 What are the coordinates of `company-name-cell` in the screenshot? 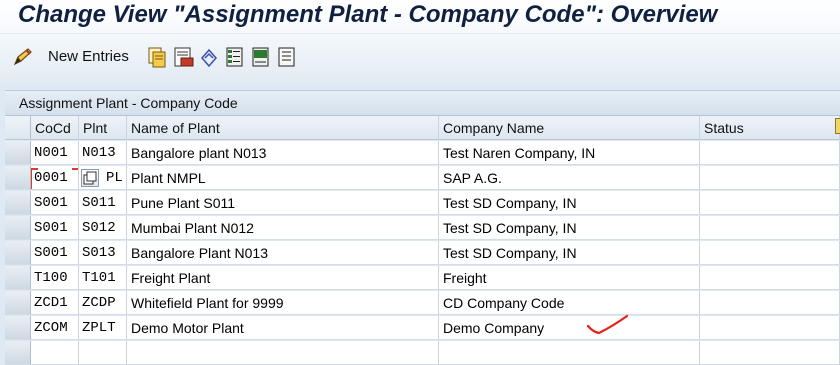 It's located at (569, 353).